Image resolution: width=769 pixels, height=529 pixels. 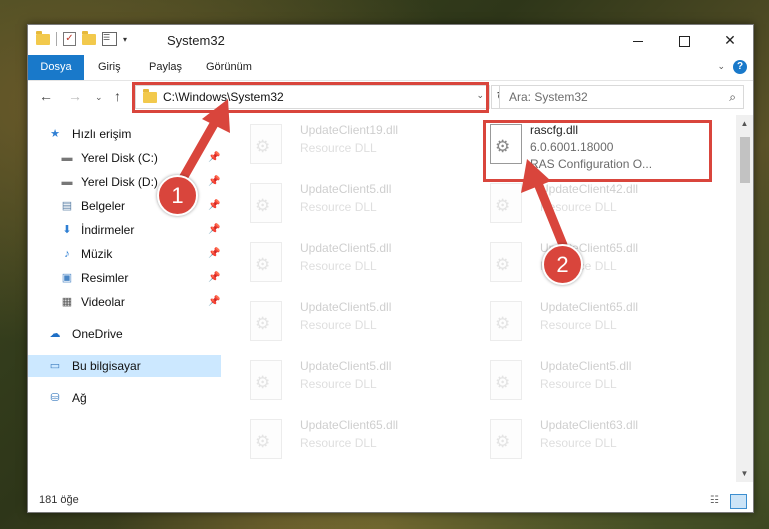 I want to click on sidebar-item-music: ♪ Müzik 📌, so click(x=124, y=254).